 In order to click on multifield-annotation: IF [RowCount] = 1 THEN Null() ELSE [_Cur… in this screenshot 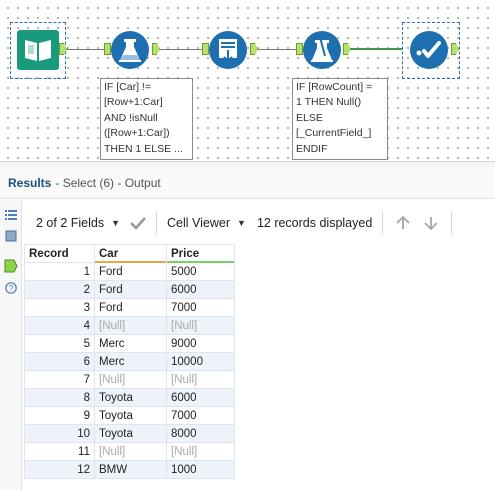, I will do `click(340, 119)`.